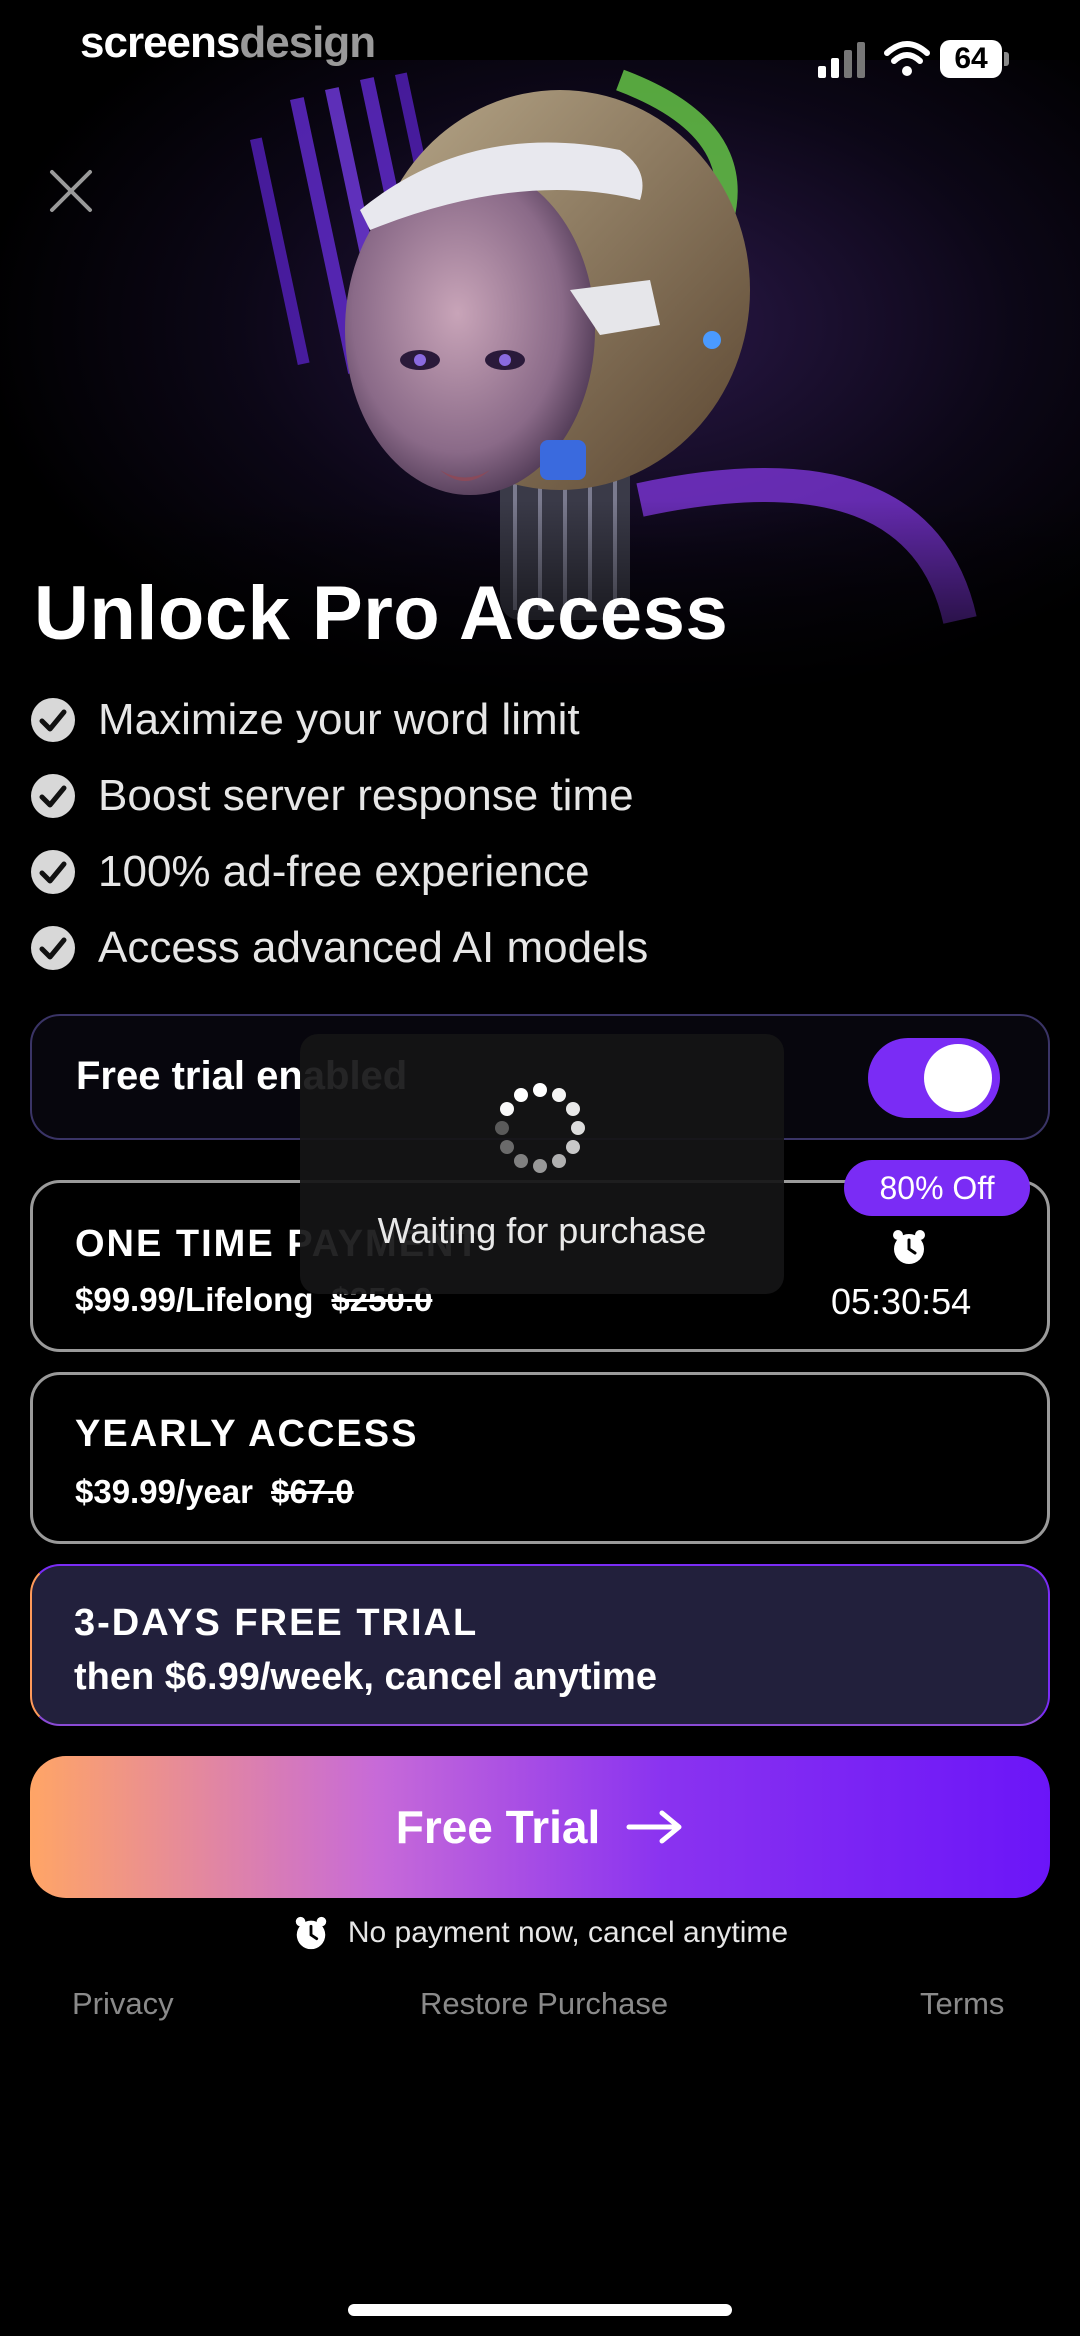  Describe the element at coordinates (962, 2004) in the screenshot. I see `terms-link: Terms` at that location.